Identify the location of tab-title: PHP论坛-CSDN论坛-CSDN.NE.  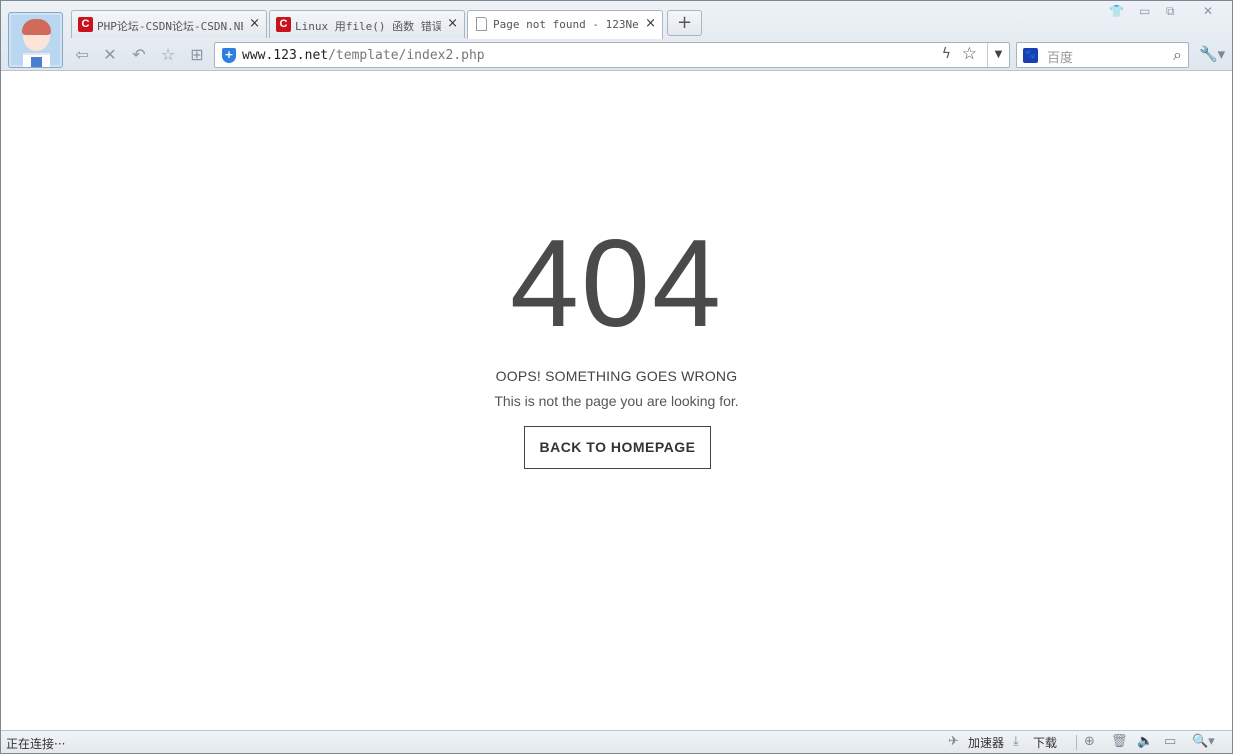
(170, 26).